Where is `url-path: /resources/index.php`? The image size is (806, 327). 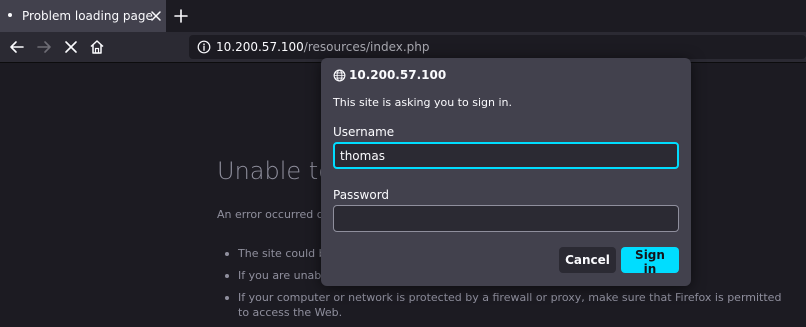 url-path: /resources/index.php is located at coordinates (366, 47).